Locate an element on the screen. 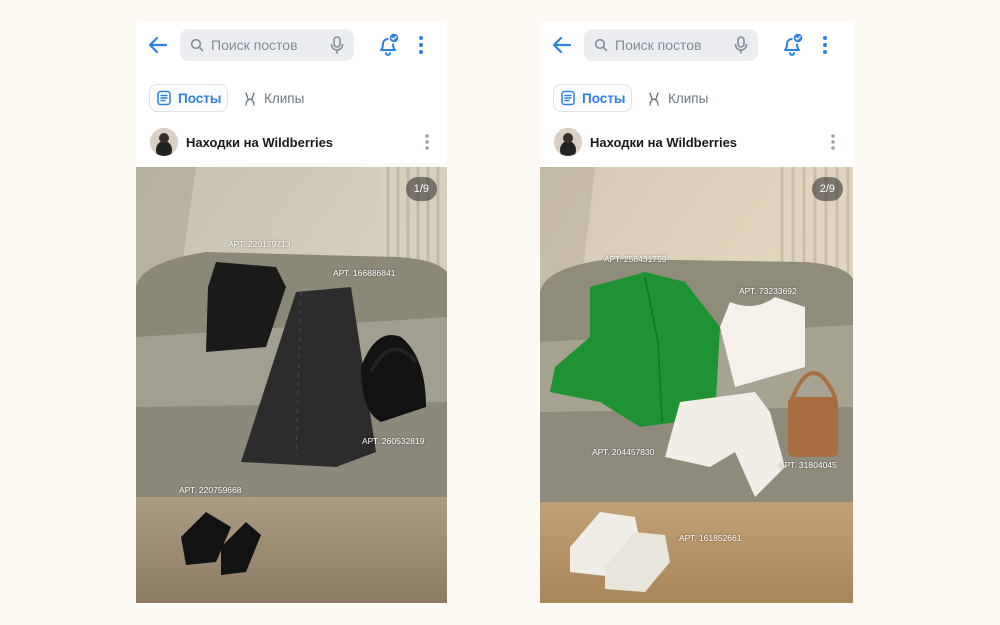 This screenshot has width=1000, height=625. article-label: АРТ. 260532819 is located at coordinates (393, 441).